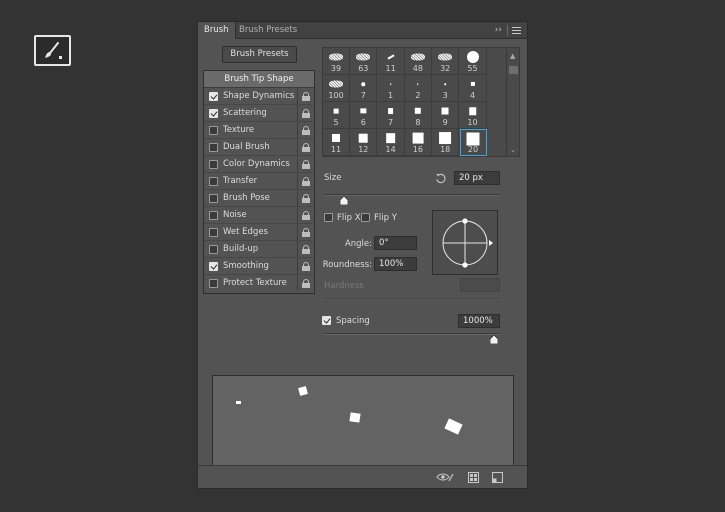  What do you see at coordinates (259, 164) in the screenshot?
I see `option-color-dynamics: Color Dynamics` at bounding box center [259, 164].